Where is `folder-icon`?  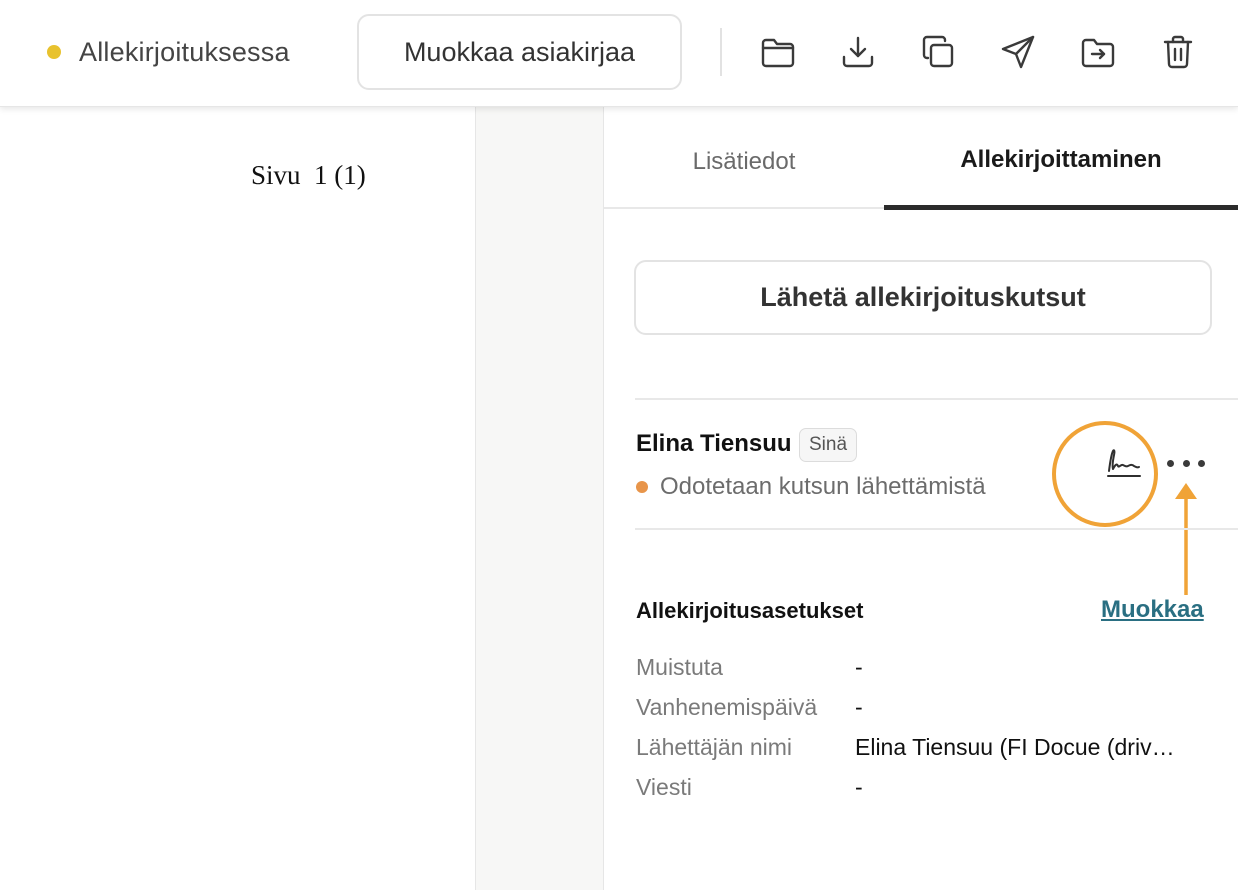
folder-icon is located at coordinates (778, 52).